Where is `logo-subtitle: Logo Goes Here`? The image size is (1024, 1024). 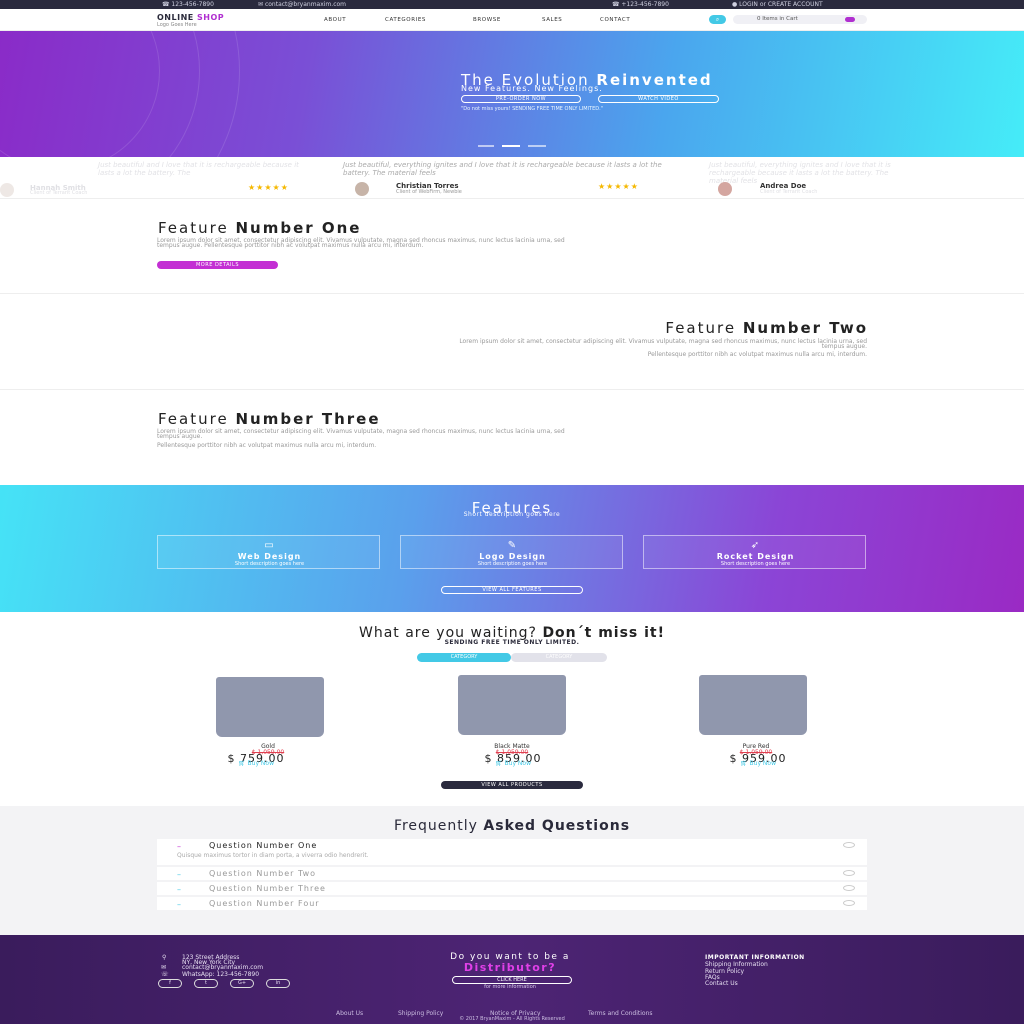 logo-subtitle: Logo Goes Here is located at coordinates (177, 25).